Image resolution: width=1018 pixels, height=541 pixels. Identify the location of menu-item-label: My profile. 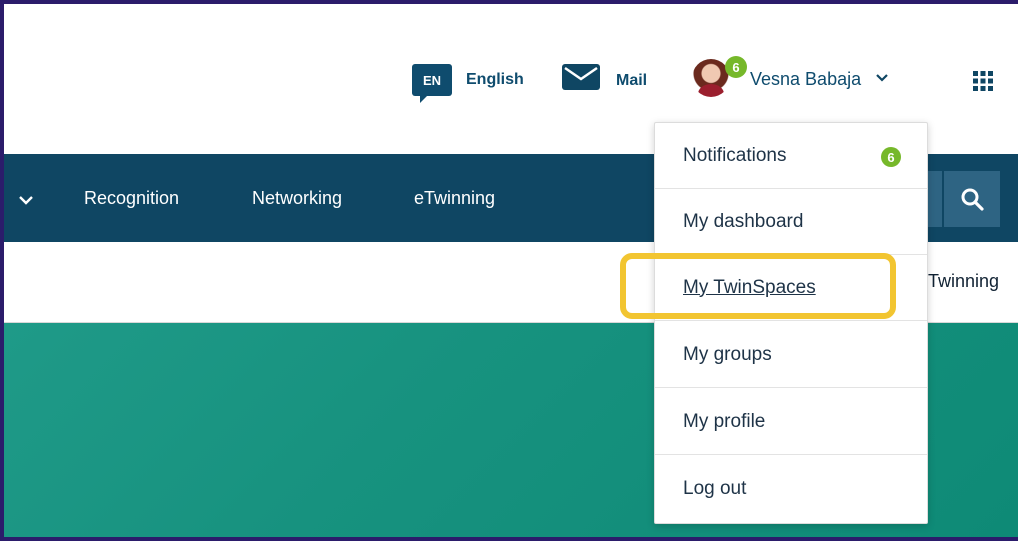
(724, 421).